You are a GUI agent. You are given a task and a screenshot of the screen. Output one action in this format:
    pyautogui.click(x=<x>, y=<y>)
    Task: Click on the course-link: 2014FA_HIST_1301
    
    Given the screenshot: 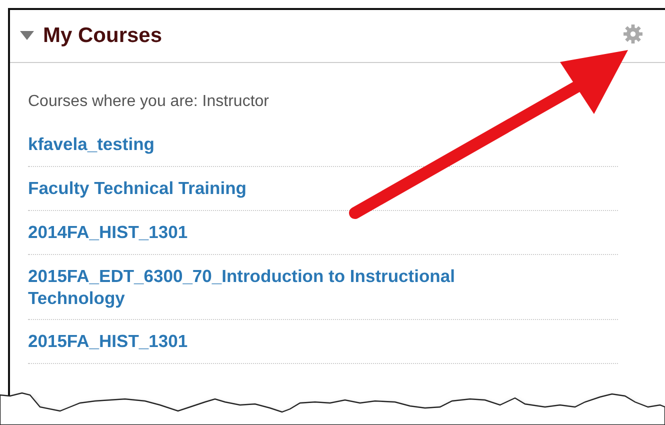 What is the action you would take?
    pyautogui.click(x=108, y=233)
    